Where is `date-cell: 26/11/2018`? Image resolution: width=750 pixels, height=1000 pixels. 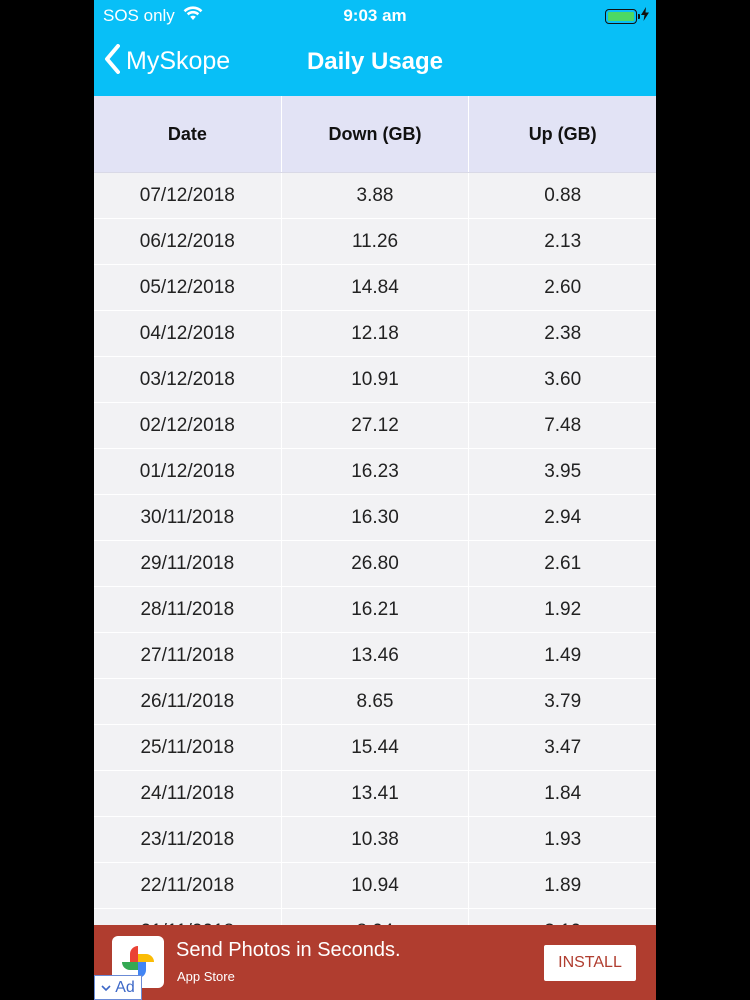
date-cell: 26/11/2018 is located at coordinates (188, 701).